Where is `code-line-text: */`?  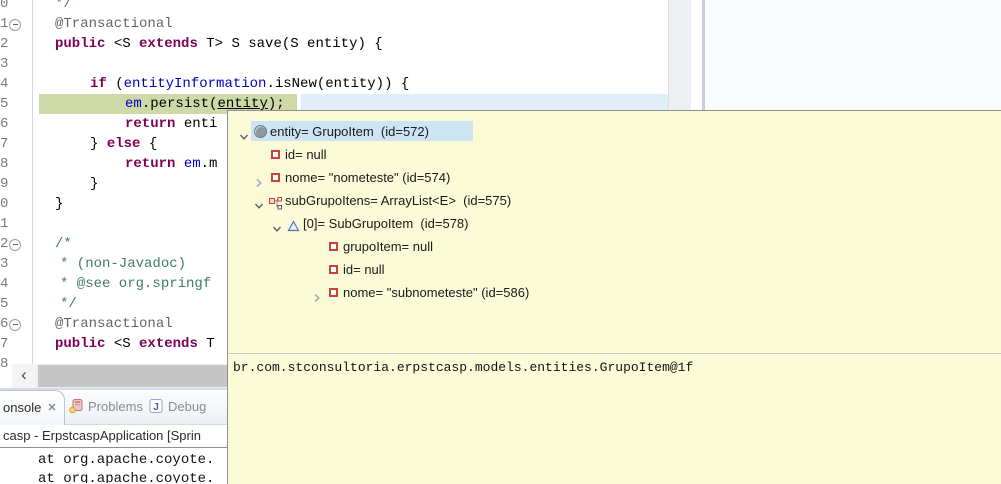 code-line-text: */ is located at coordinates (63, 7).